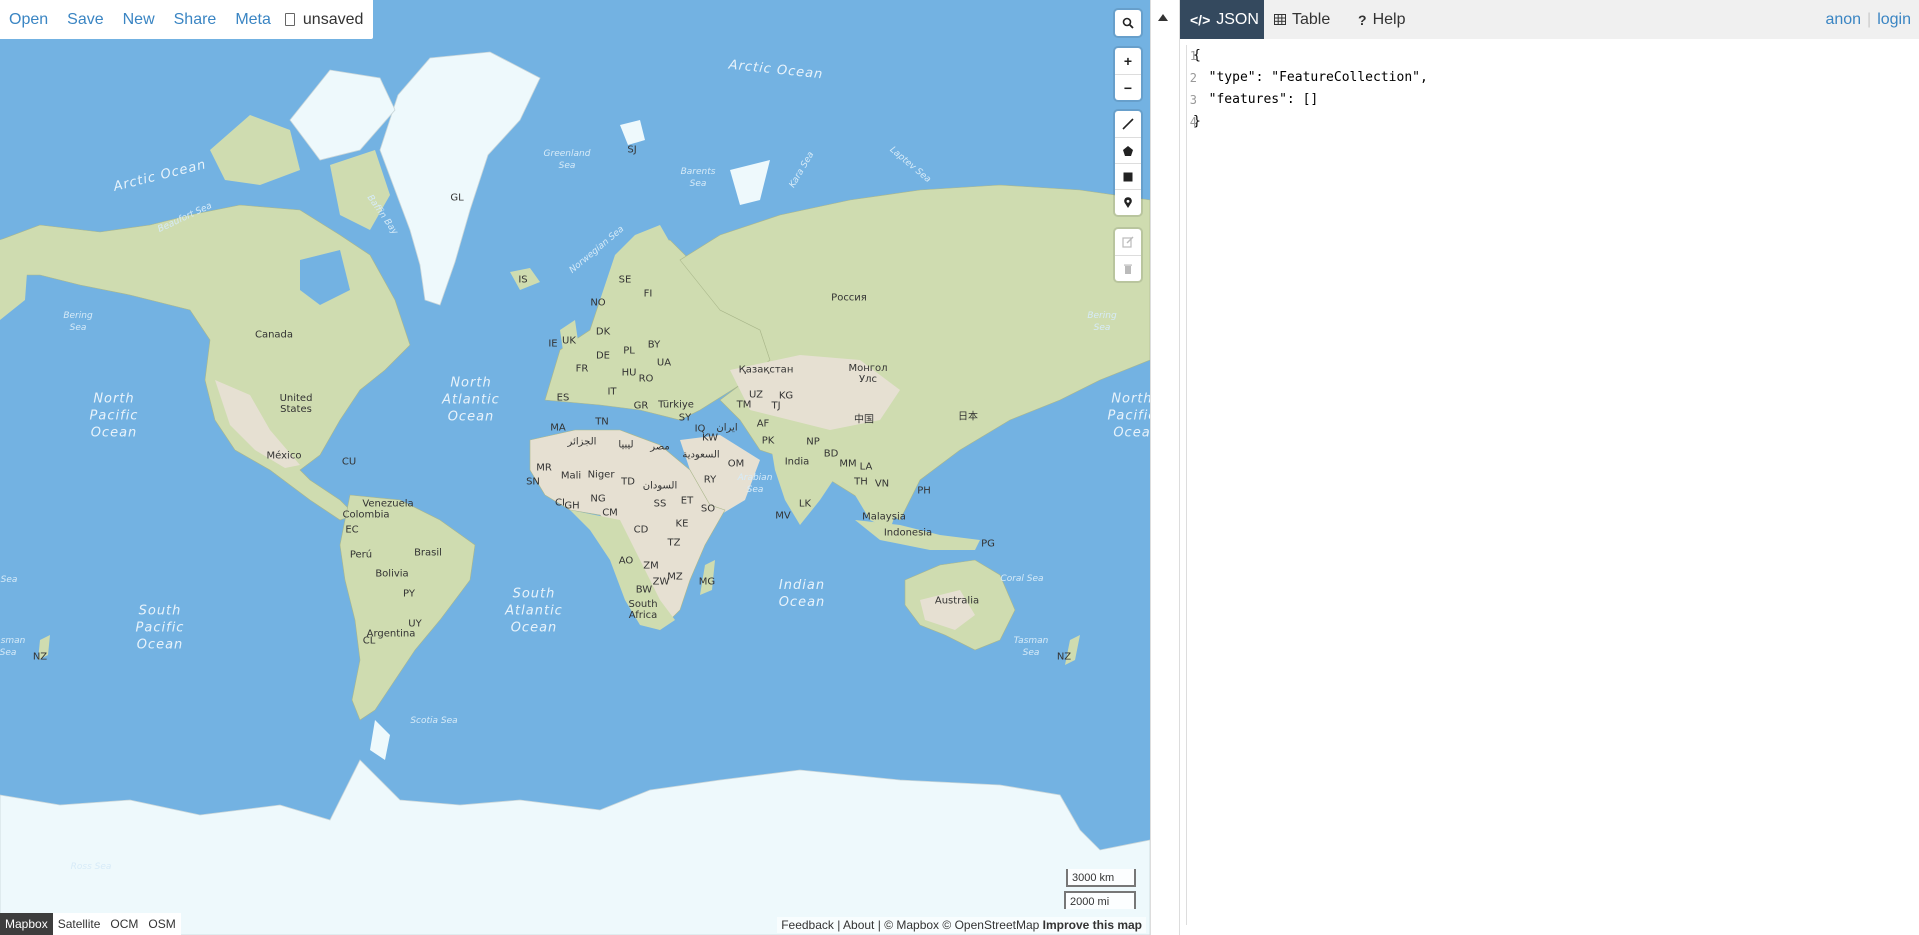 This screenshot has height=935, width=1919. What do you see at coordinates (9, 580) in the screenshot?
I see `sea-label: Sea` at bounding box center [9, 580].